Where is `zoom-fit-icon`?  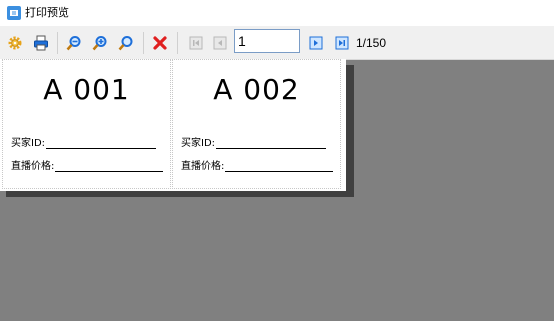 zoom-fit-icon is located at coordinates (126, 43).